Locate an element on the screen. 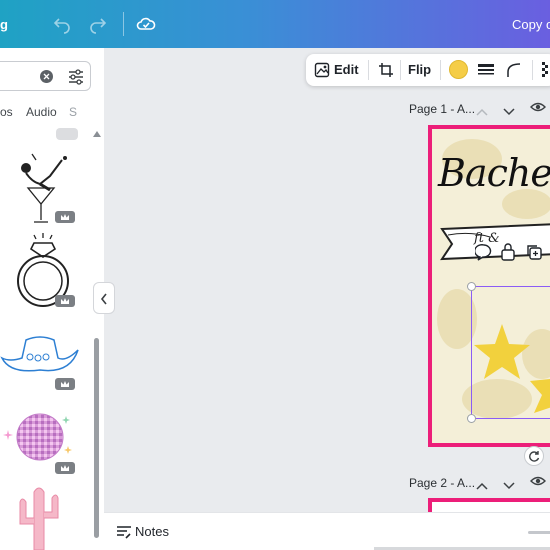 The width and height of the screenshot is (550, 550). cowboy-hat-element is located at coordinates (40, 355).